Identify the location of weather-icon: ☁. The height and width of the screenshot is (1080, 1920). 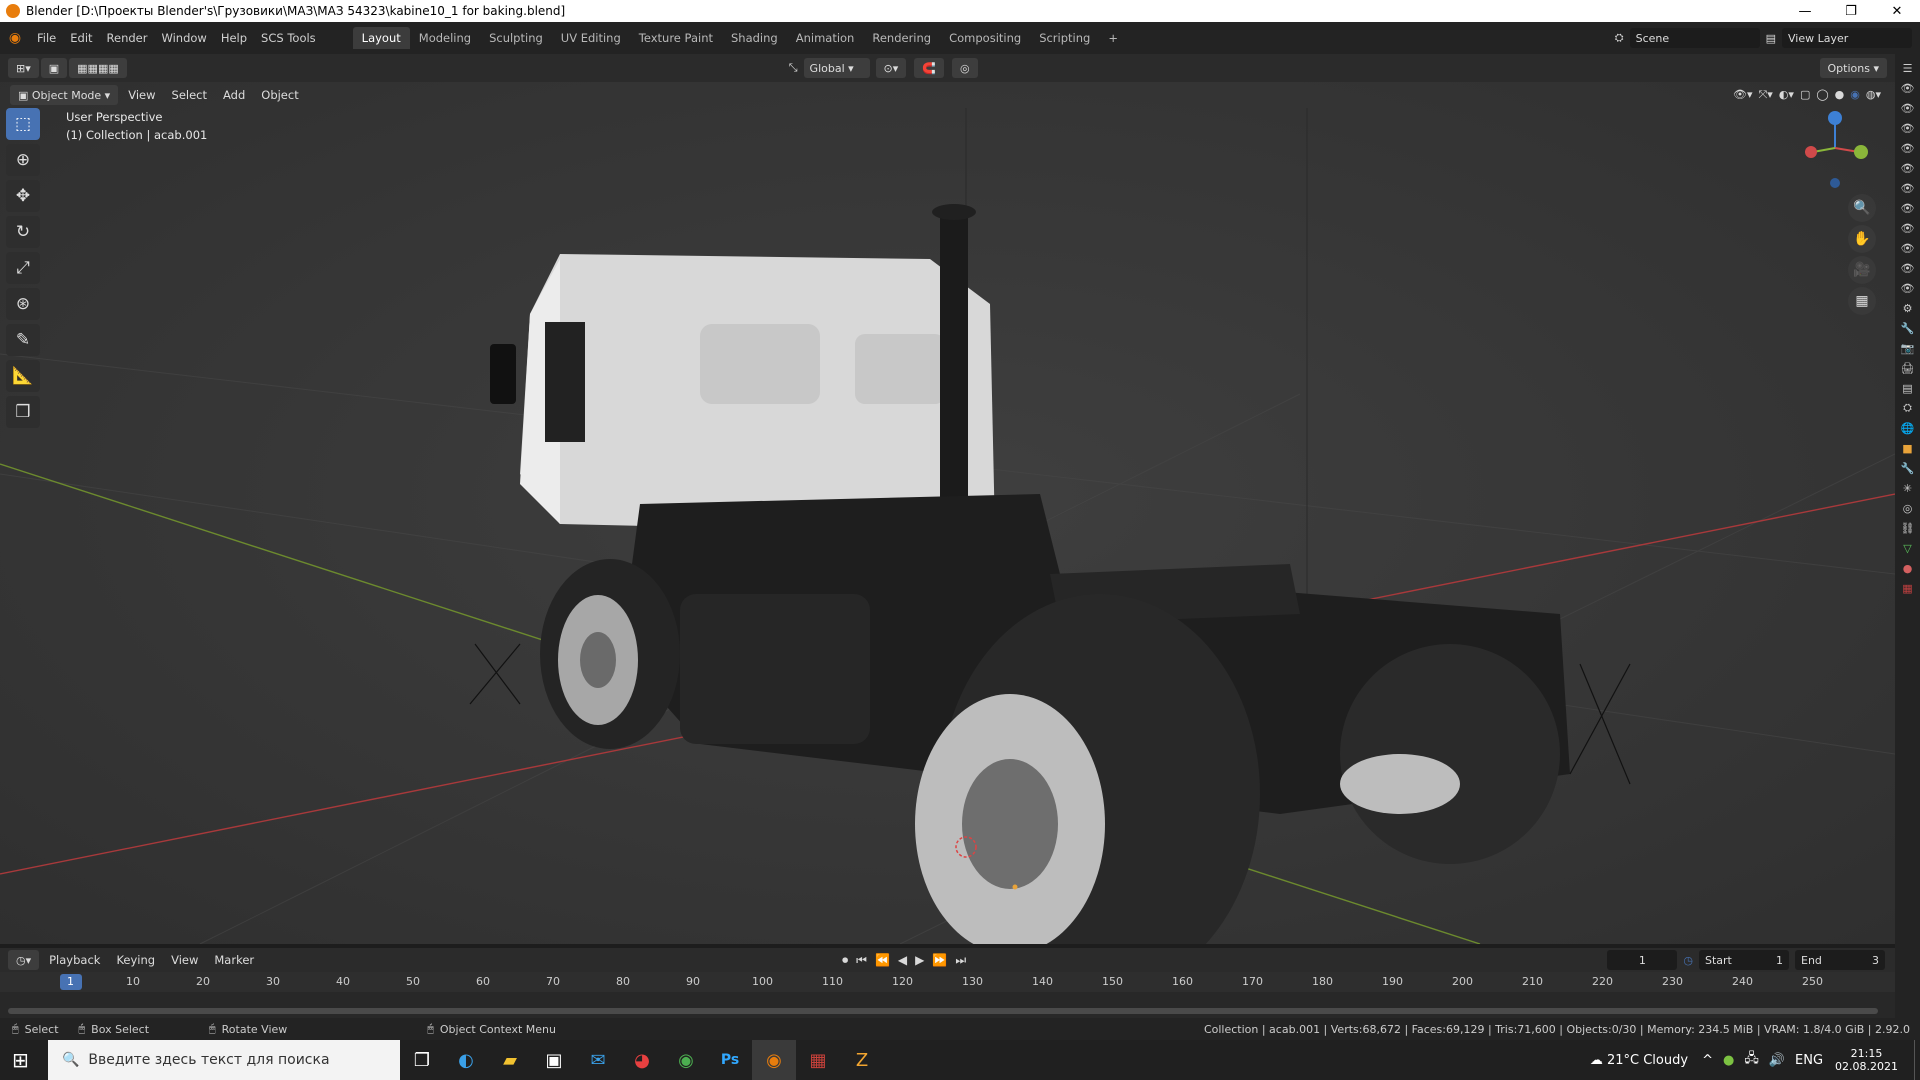
(1598, 1060).